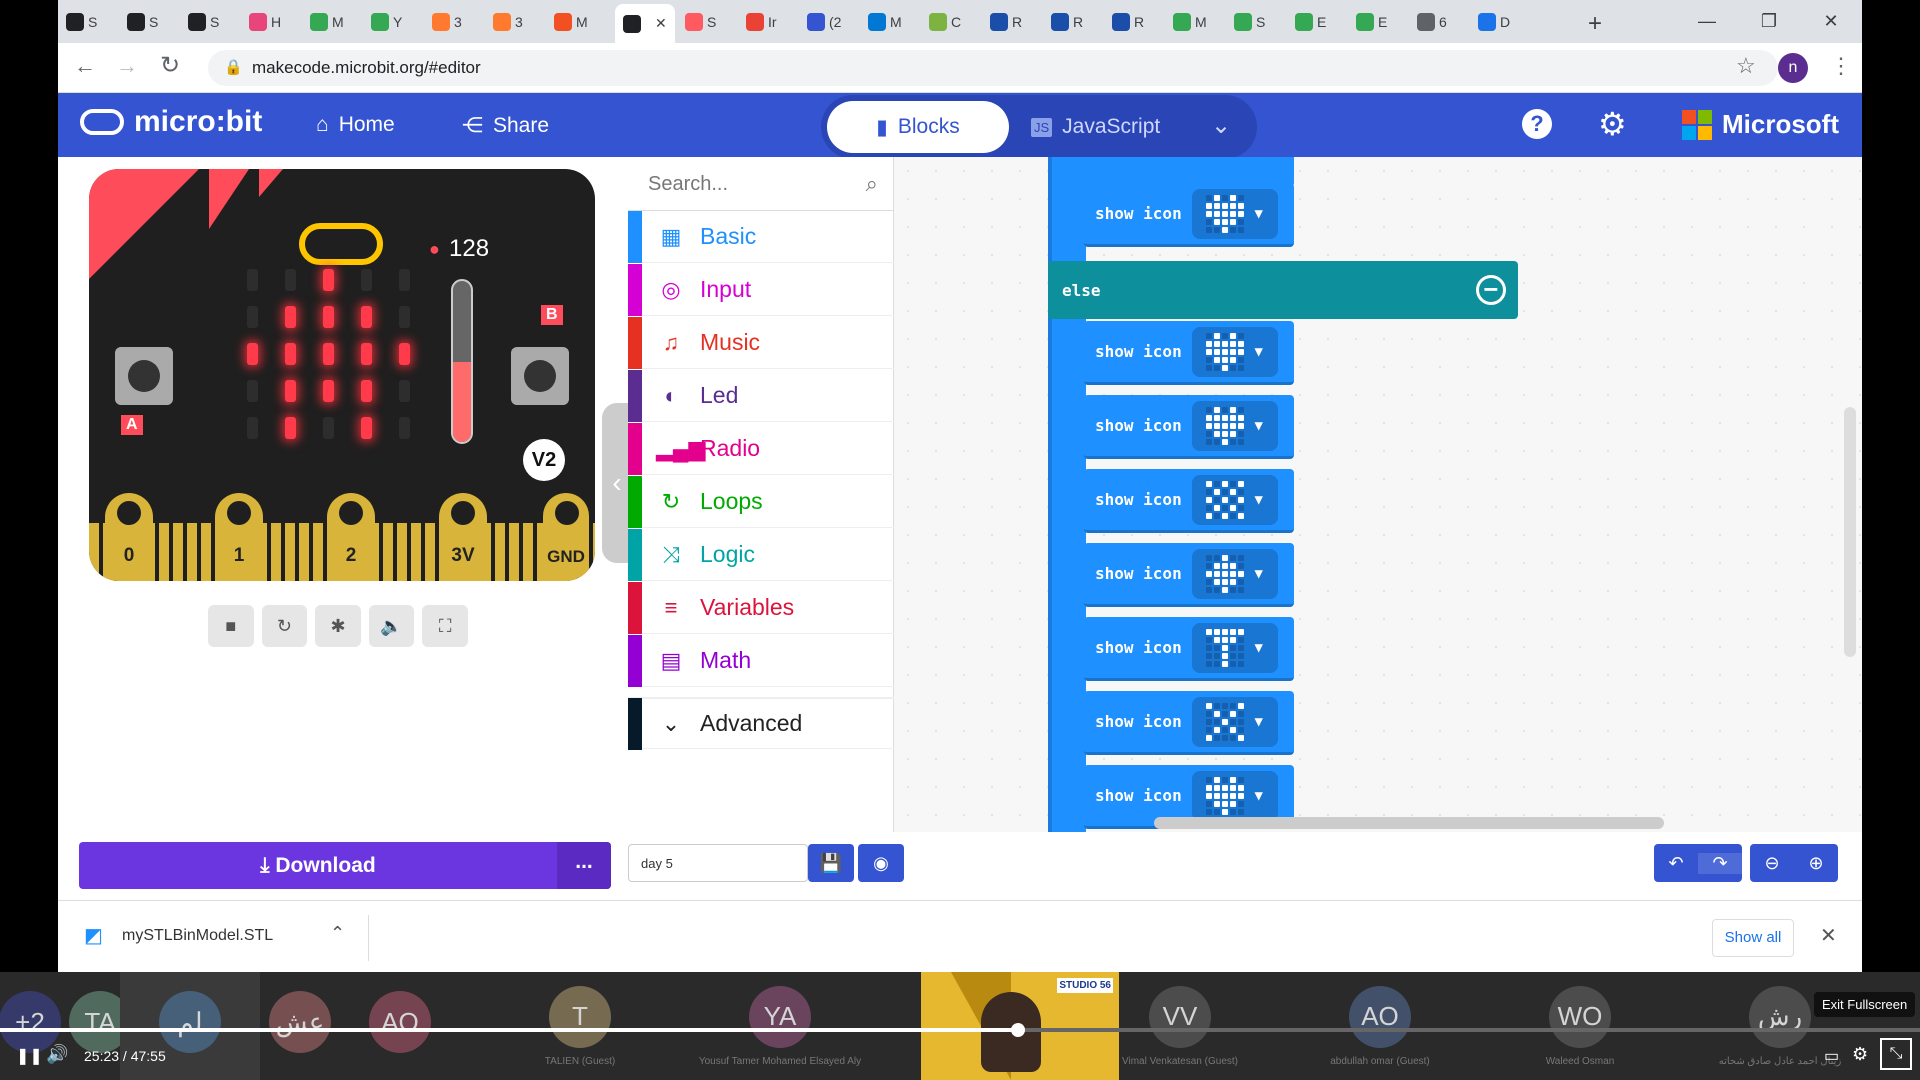 The height and width of the screenshot is (1080, 1920). I want to click on microbit-logo: micro:bit, so click(171, 122).